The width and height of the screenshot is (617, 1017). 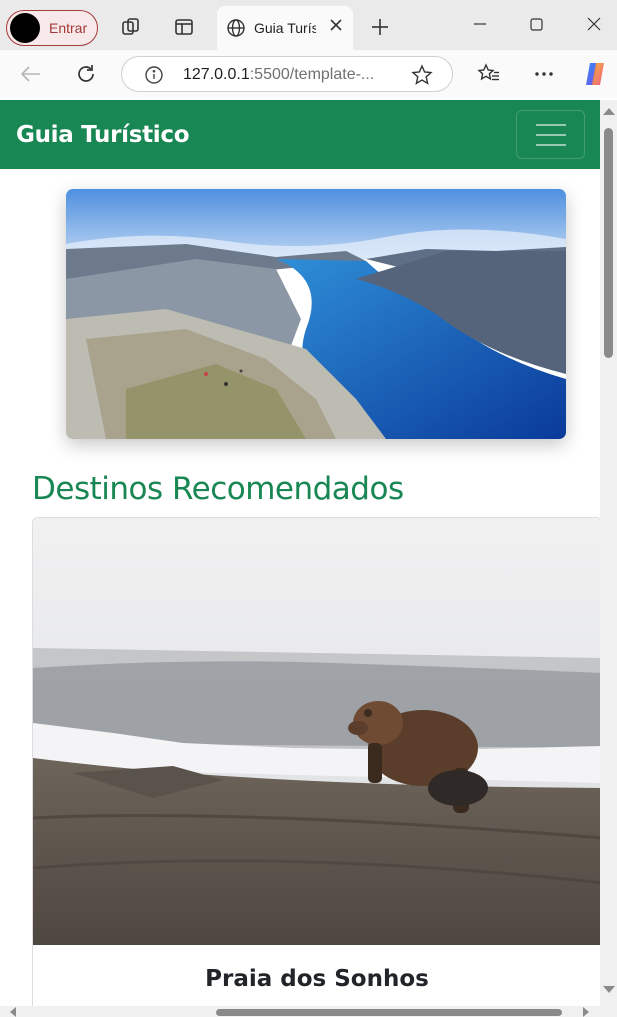 I want to click on reload-icon, so click(x=86, y=74).